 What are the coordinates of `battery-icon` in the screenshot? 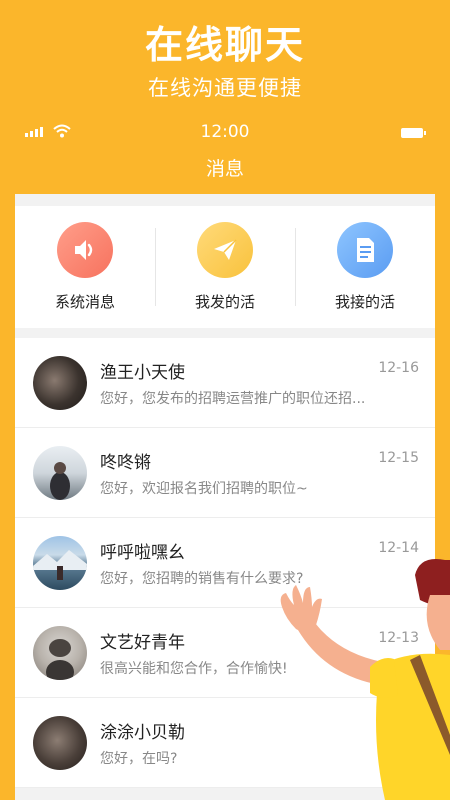 It's located at (413, 133).